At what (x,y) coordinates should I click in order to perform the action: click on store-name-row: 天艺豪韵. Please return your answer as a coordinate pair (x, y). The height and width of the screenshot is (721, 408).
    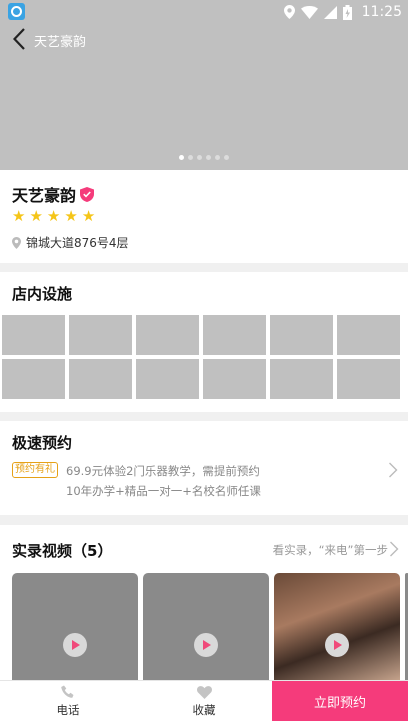
    Looking at the image, I should click on (53, 194).